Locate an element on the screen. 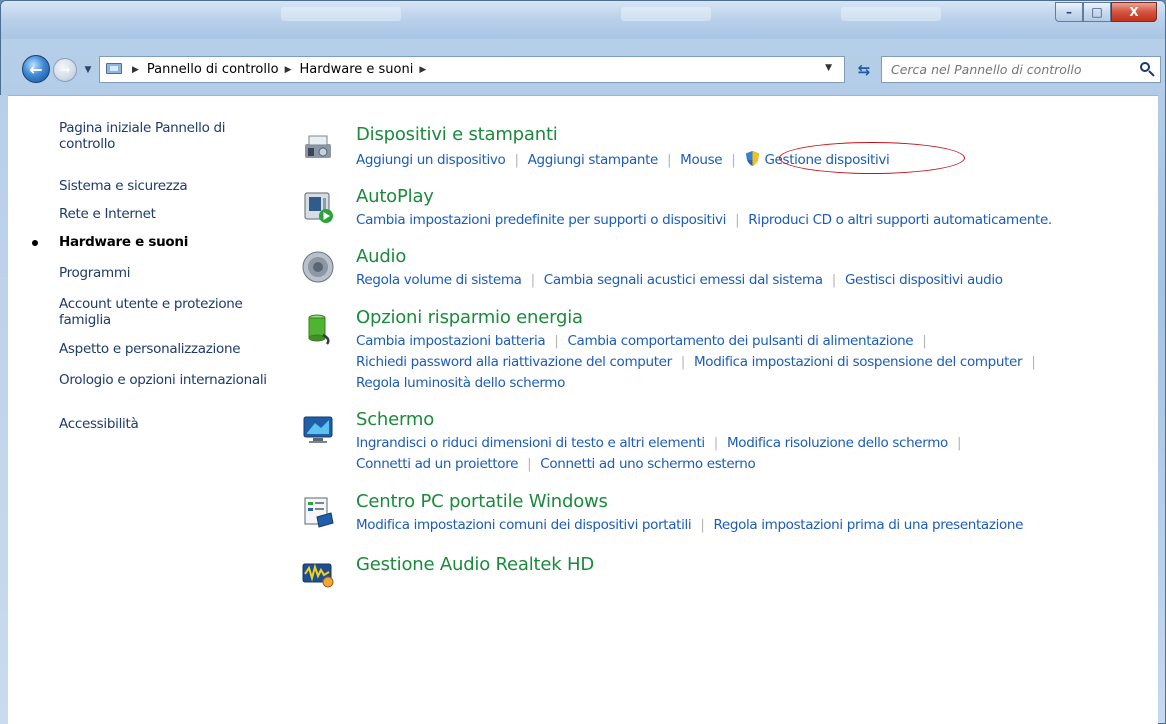 Image resolution: width=1166 pixels, height=724 pixels. address-dropdown-icon: ▼ is located at coordinates (828, 68).